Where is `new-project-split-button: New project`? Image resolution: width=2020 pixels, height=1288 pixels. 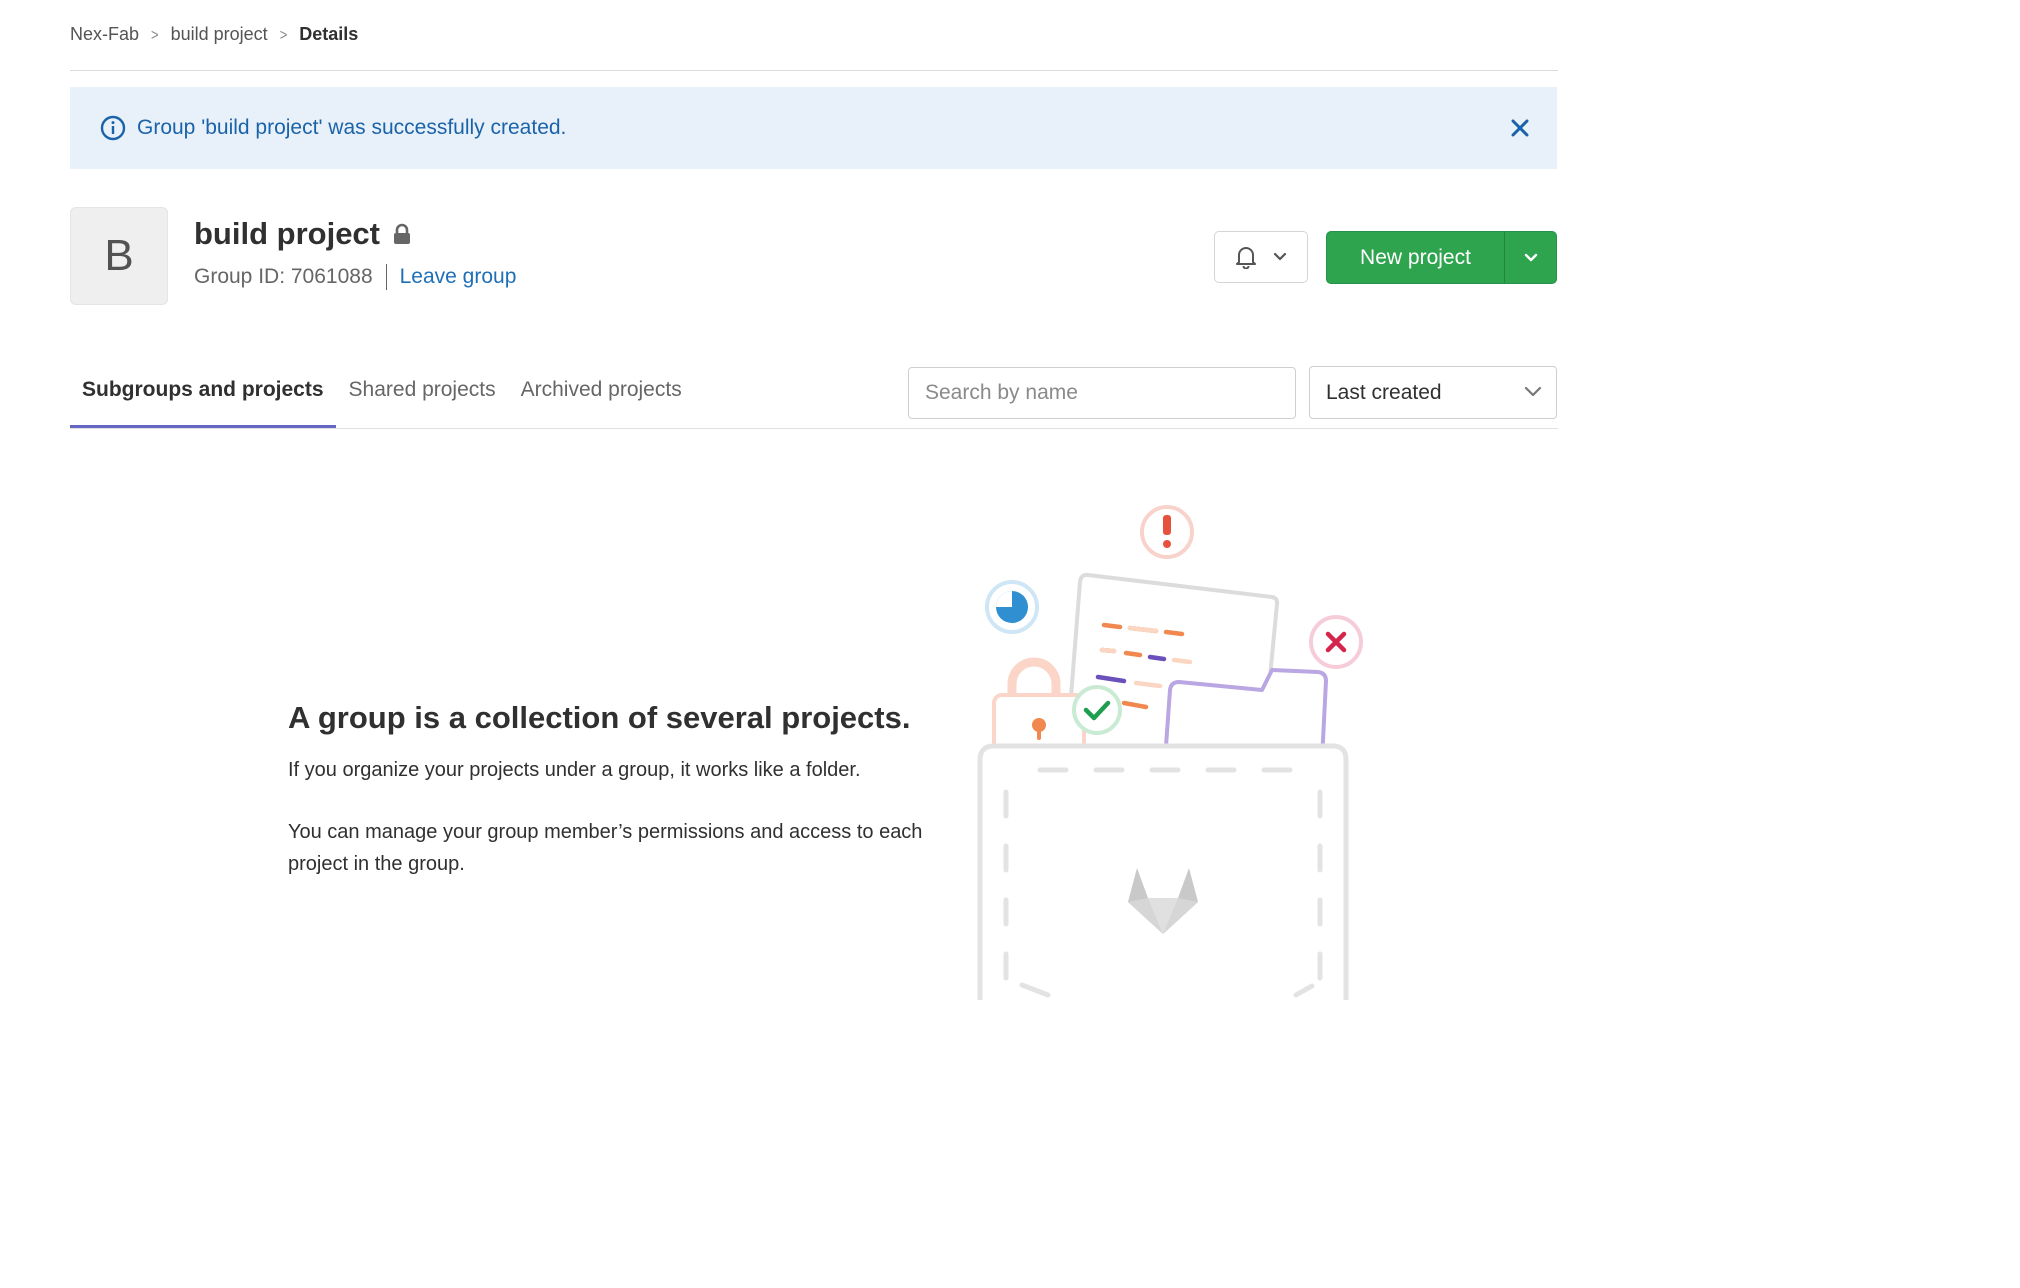 new-project-split-button: New project is located at coordinates (1441, 257).